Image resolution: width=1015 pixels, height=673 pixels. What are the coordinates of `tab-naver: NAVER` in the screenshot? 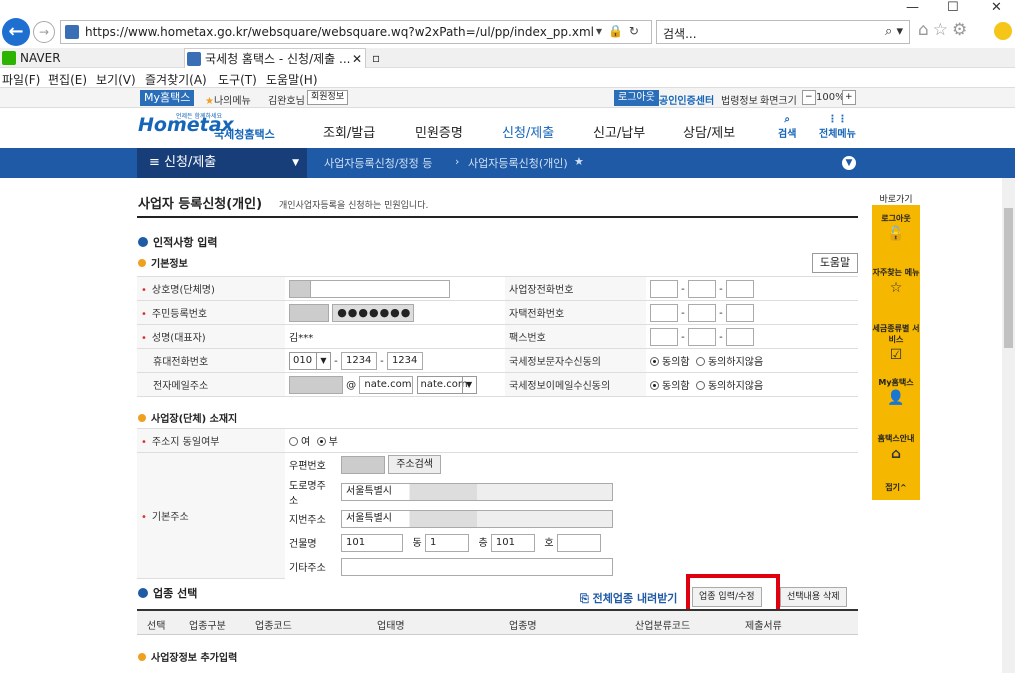 It's located at (90, 58).